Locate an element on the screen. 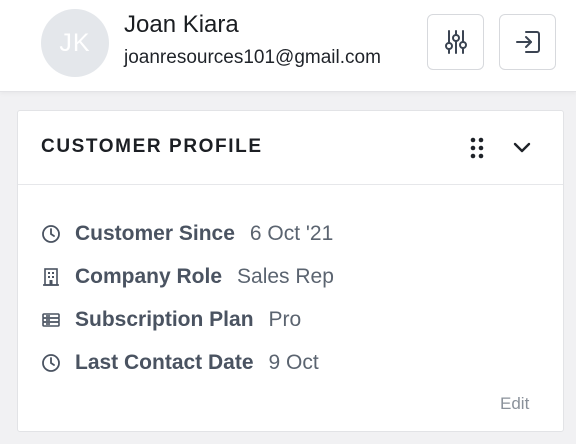 This screenshot has height=444, width=576. avatar-initials: JK is located at coordinates (75, 42).